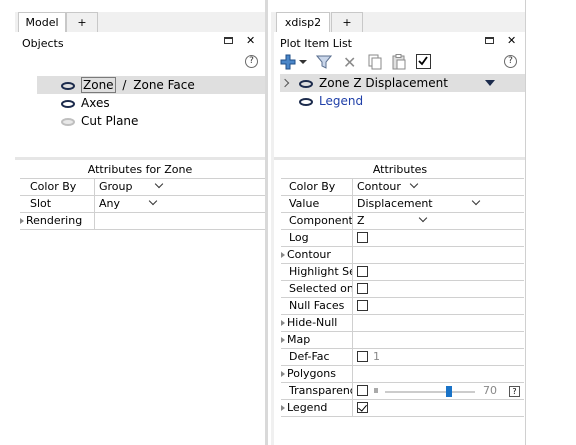 The image size is (576, 445). What do you see at coordinates (309, 356) in the screenshot?
I see `attr-name: Def-Fac` at bounding box center [309, 356].